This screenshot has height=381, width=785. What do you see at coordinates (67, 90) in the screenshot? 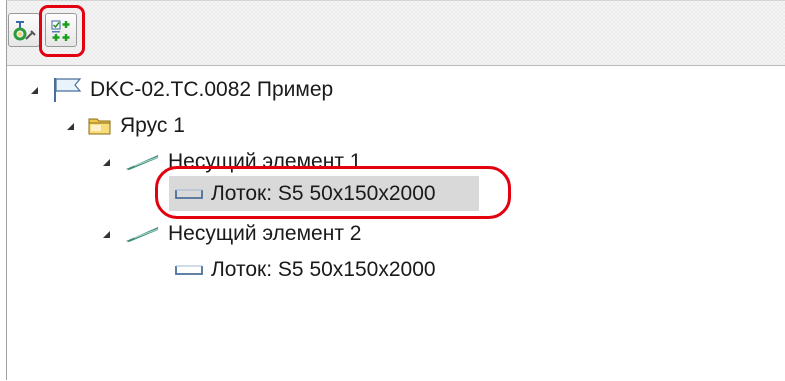
I see `flag-icon` at bounding box center [67, 90].